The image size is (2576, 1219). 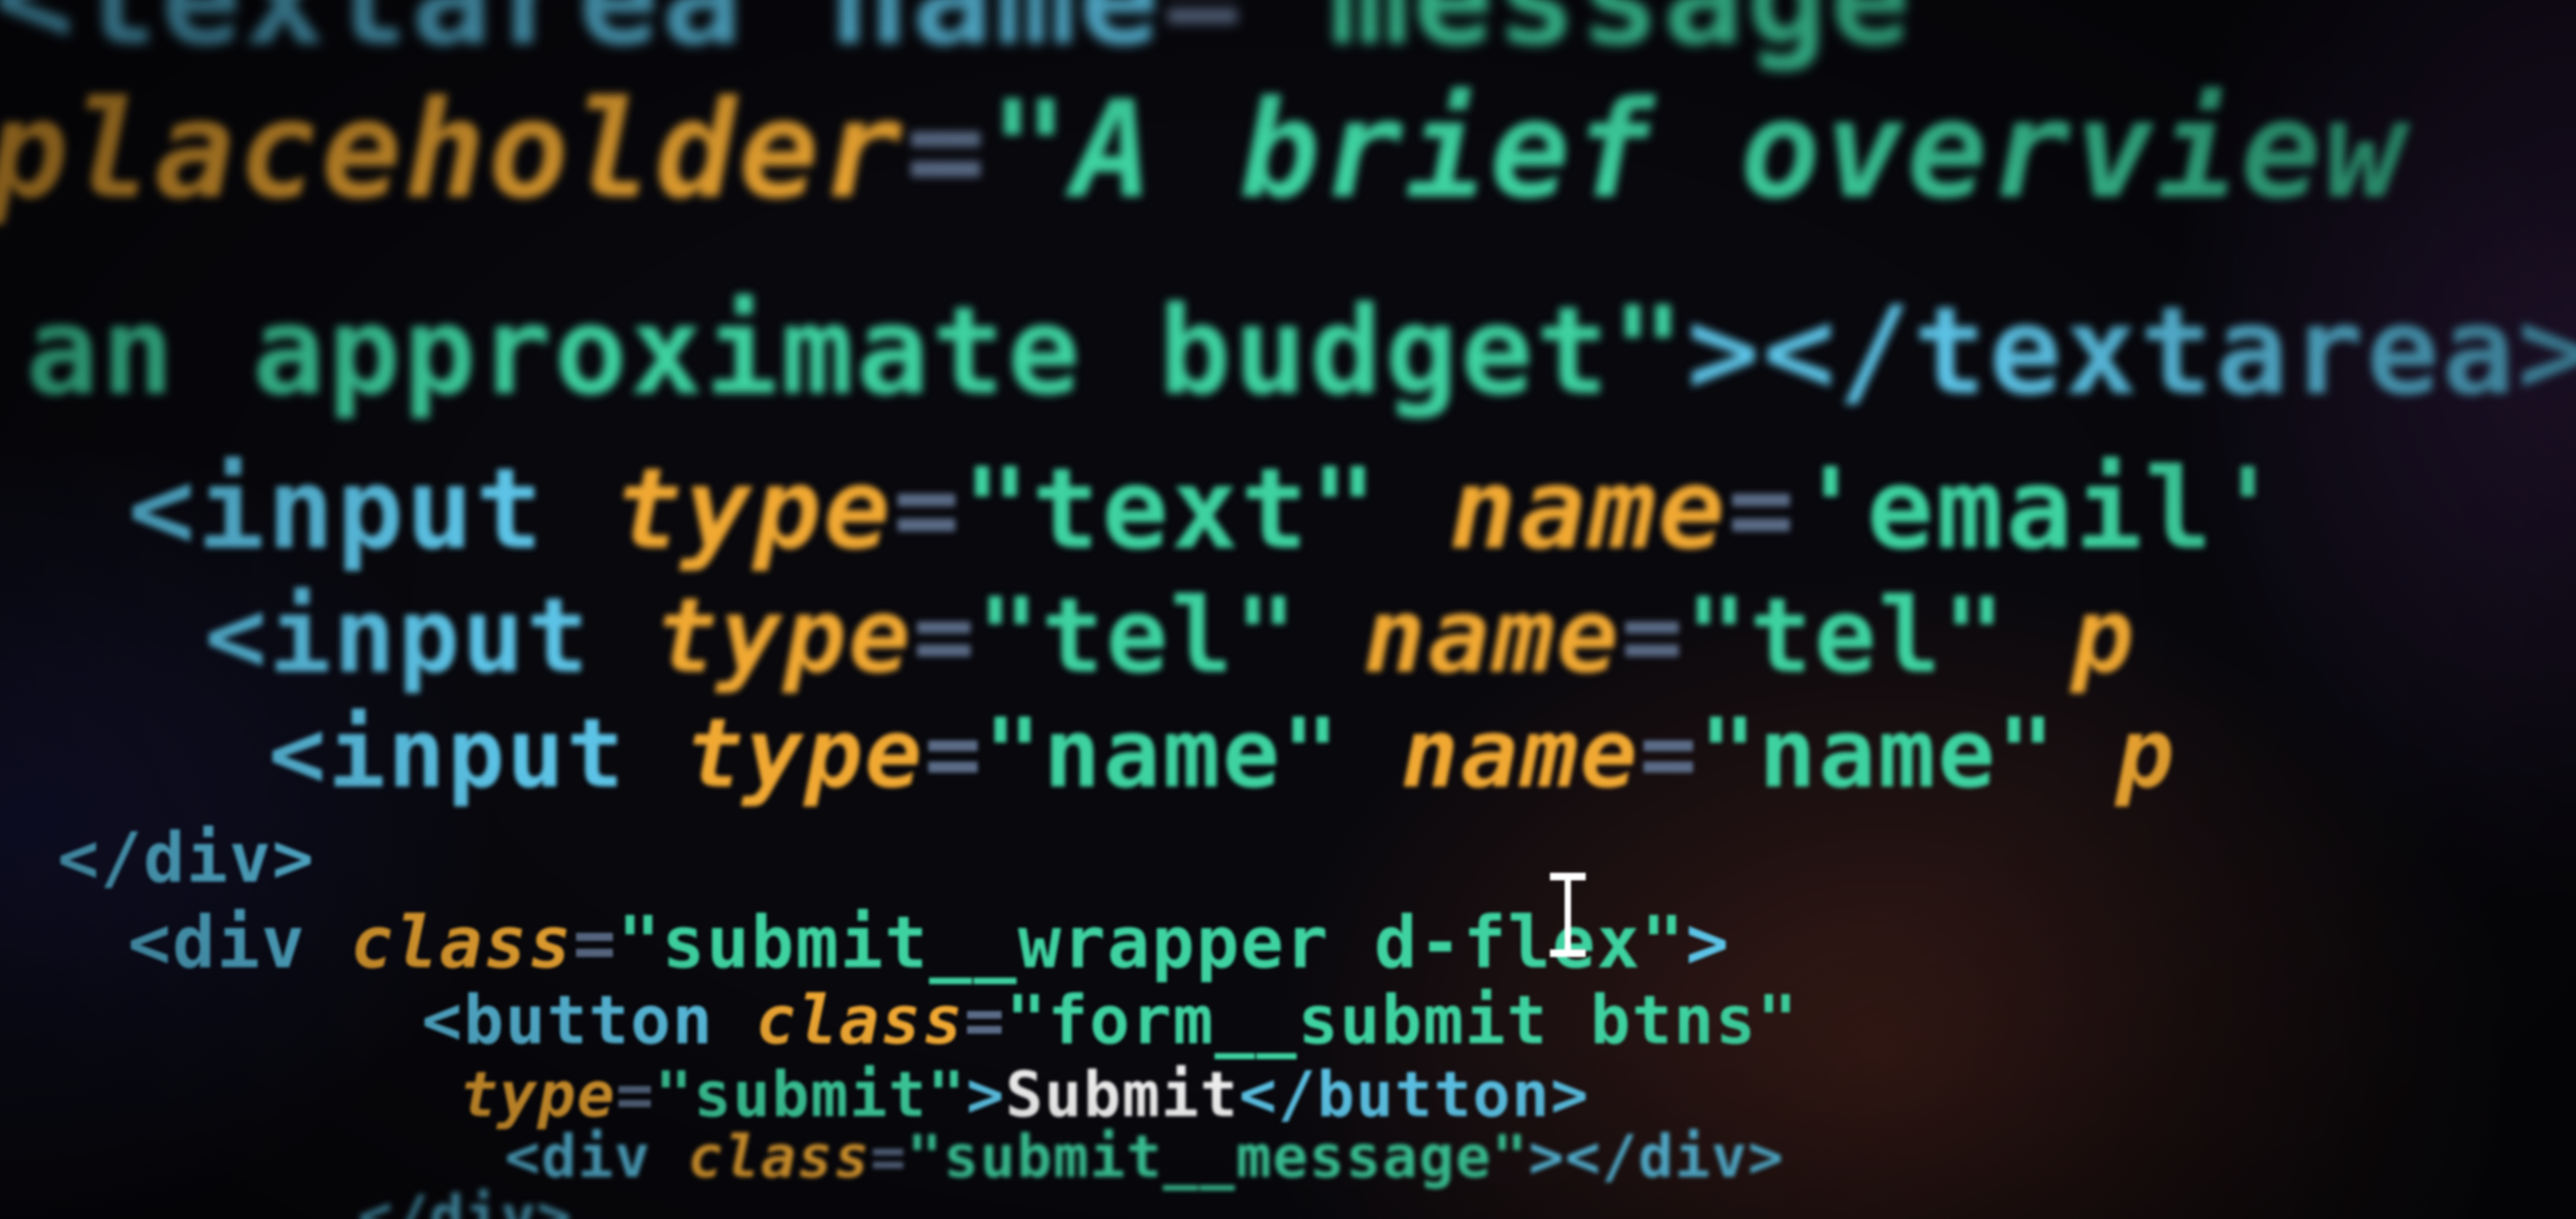 I want to click on code-line: <button class="form__submit btns", so click(x=1110, y=1020).